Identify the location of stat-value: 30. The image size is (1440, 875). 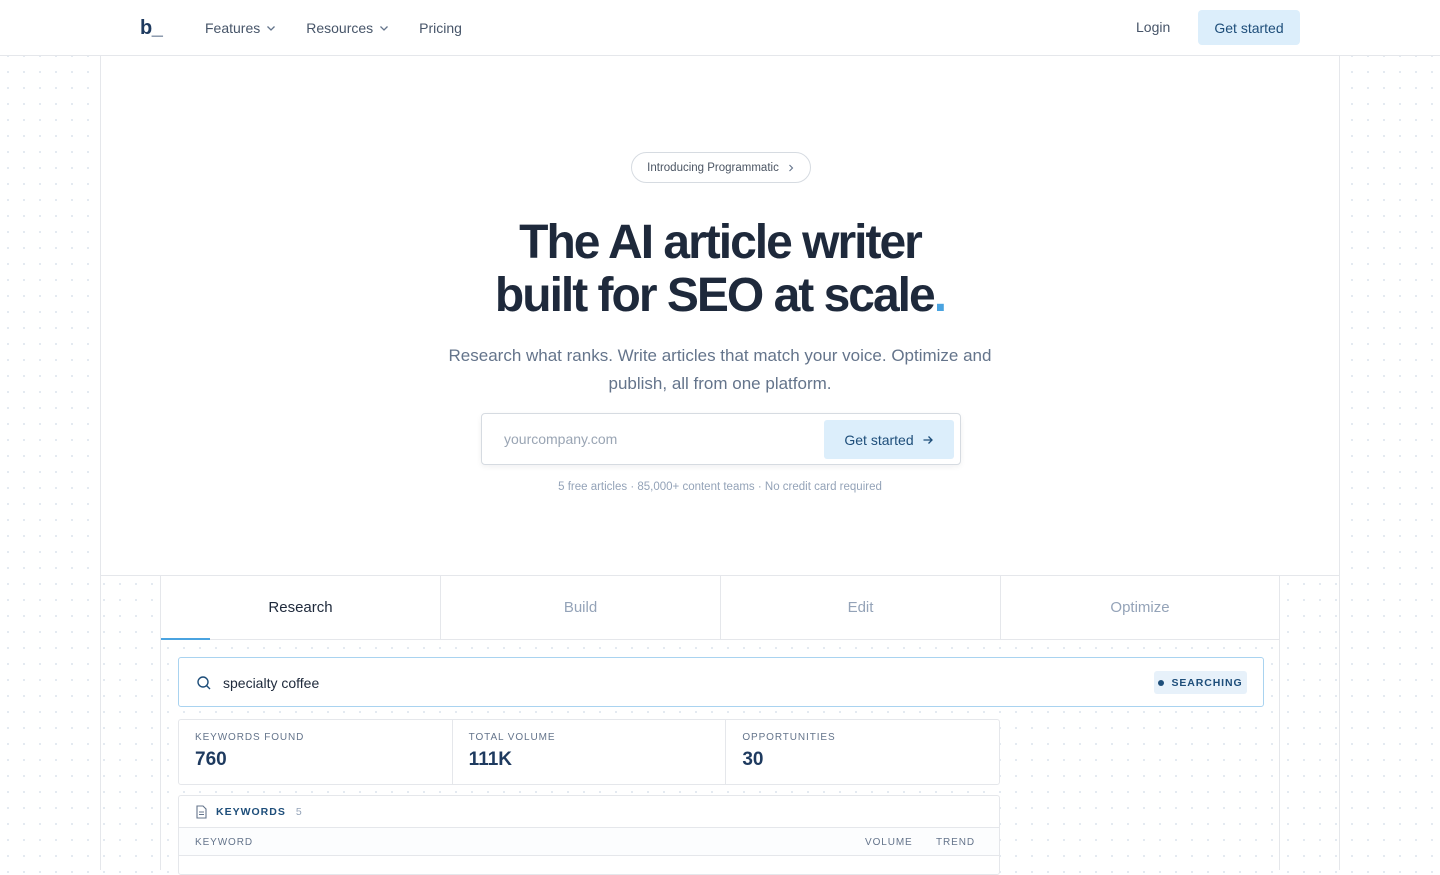
(753, 759).